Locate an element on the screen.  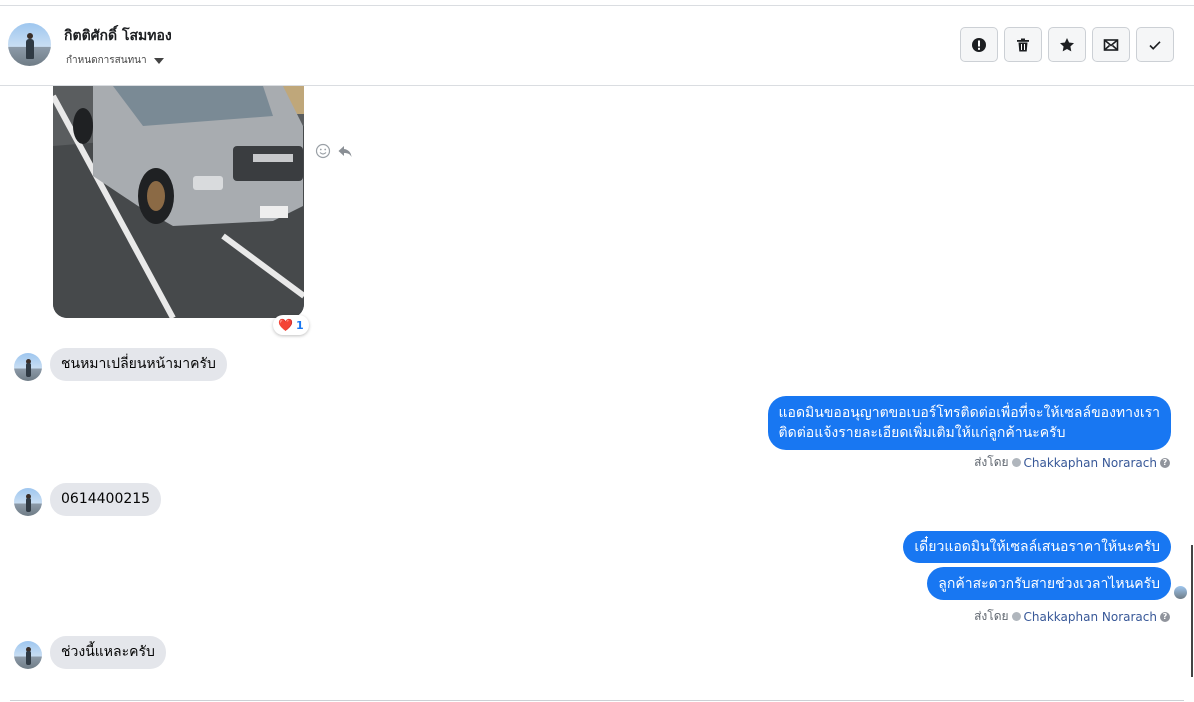
seen-avatar is located at coordinates (1180, 592).